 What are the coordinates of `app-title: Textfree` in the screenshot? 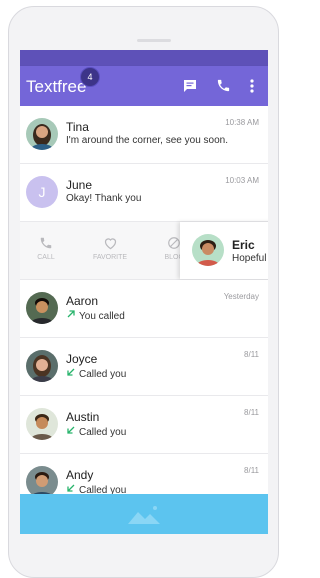 It's located at (56, 86).